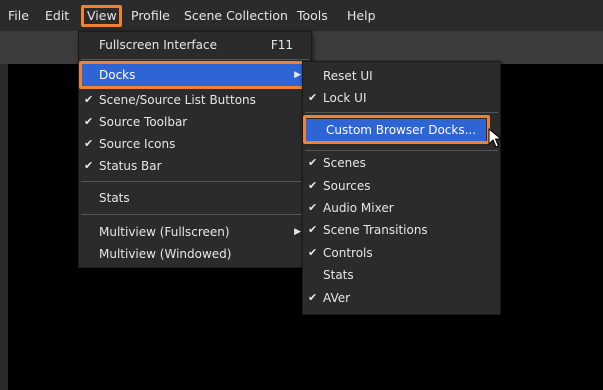  I want to click on menu-item-label: AVer, so click(337, 298).